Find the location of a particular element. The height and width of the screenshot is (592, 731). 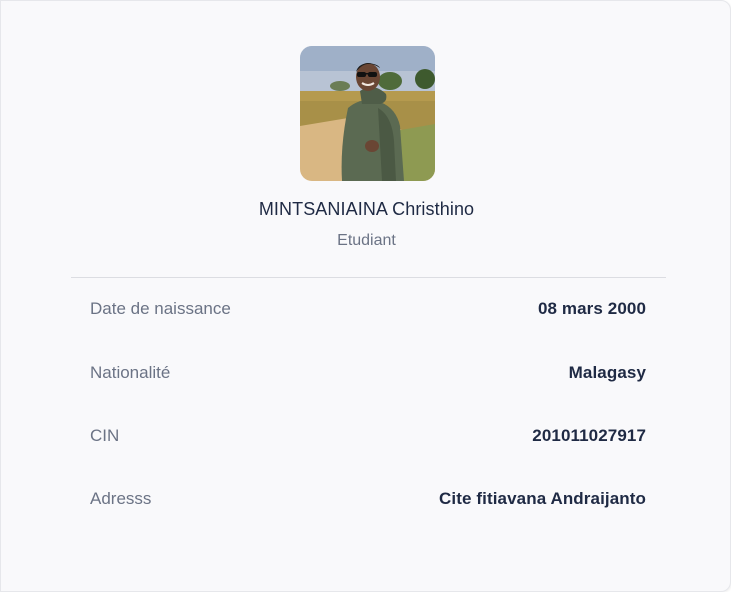

cin-label: CIN is located at coordinates (105, 435).